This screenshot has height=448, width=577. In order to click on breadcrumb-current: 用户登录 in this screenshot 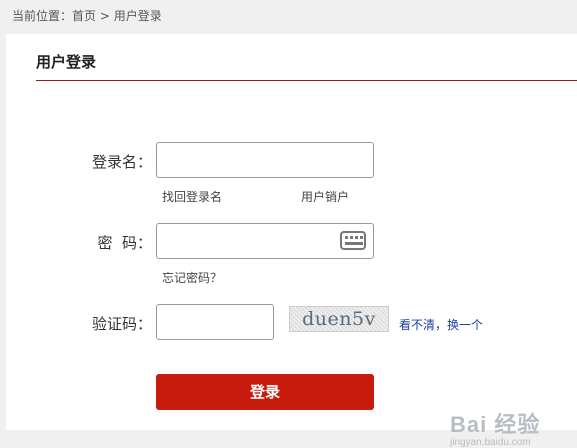, I will do `click(137, 16)`.